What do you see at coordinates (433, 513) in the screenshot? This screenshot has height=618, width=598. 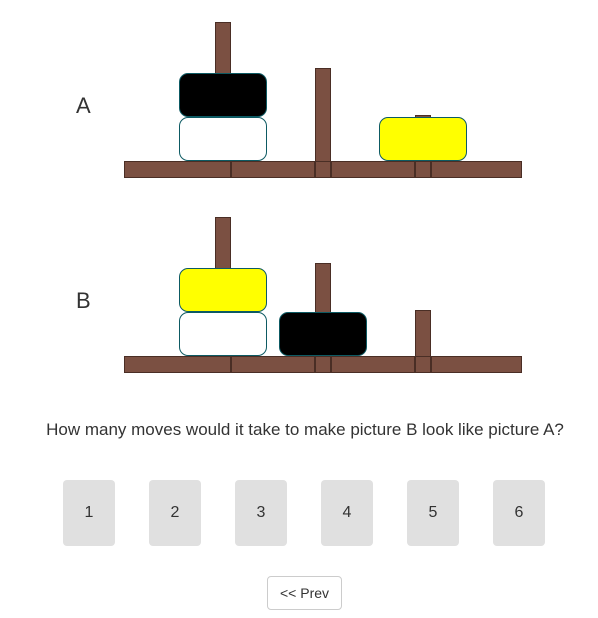 I see `answer-button-5: 5` at bounding box center [433, 513].